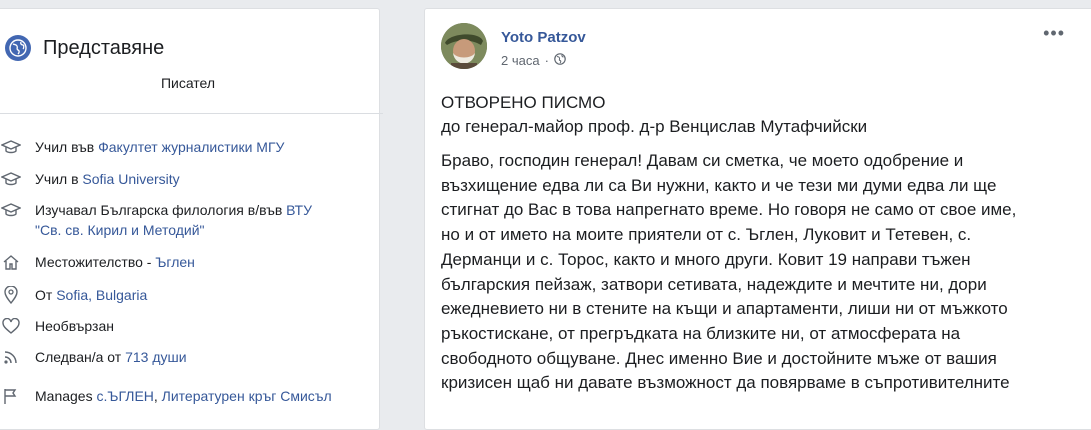 This screenshot has height=430, width=1091. I want to click on public-globe-icon, so click(560, 60).